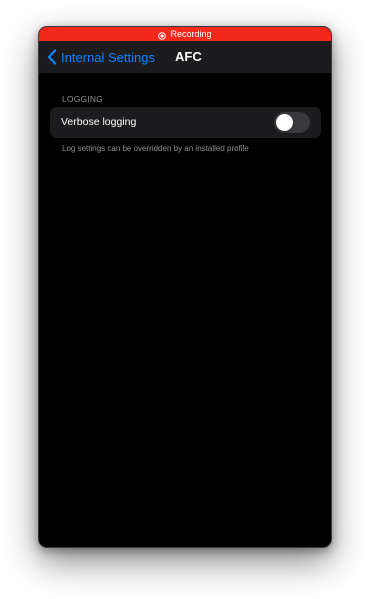 This screenshot has height=599, width=370. What do you see at coordinates (185, 122) in the screenshot?
I see `settings-row-verbose-logging: Verbose logging` at bounding box center [185, 122].